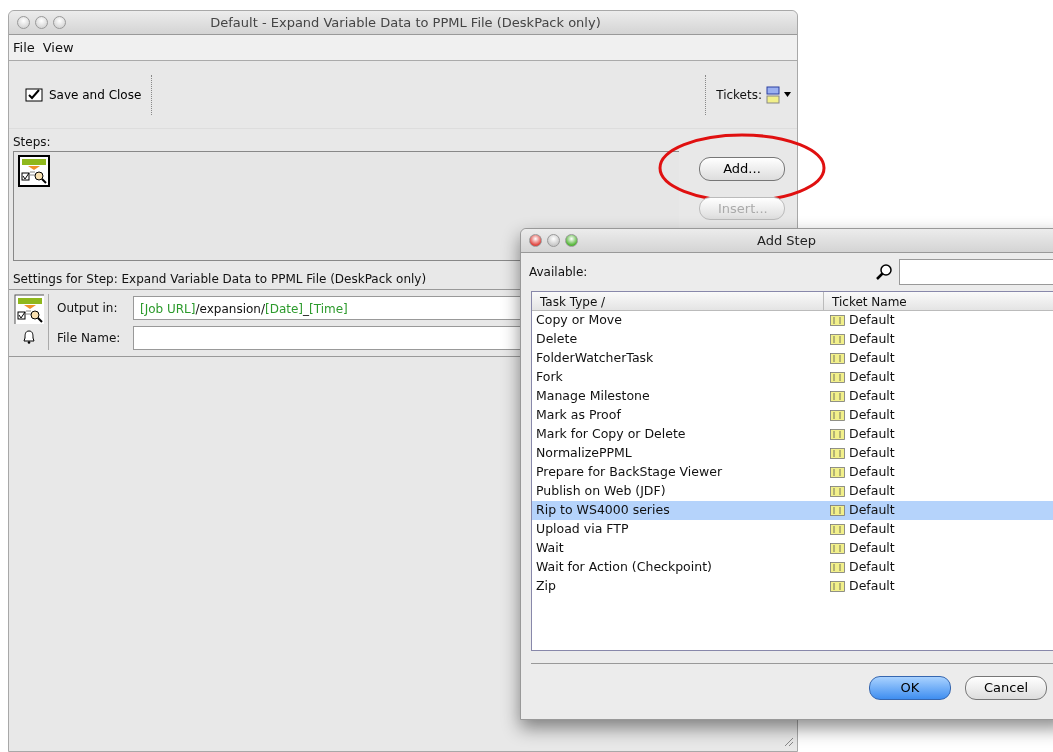  Describe the element at coordinates (611, 434) in the screenshot. I see `table-cell-text: Mark for Copy or Delete` at that location.